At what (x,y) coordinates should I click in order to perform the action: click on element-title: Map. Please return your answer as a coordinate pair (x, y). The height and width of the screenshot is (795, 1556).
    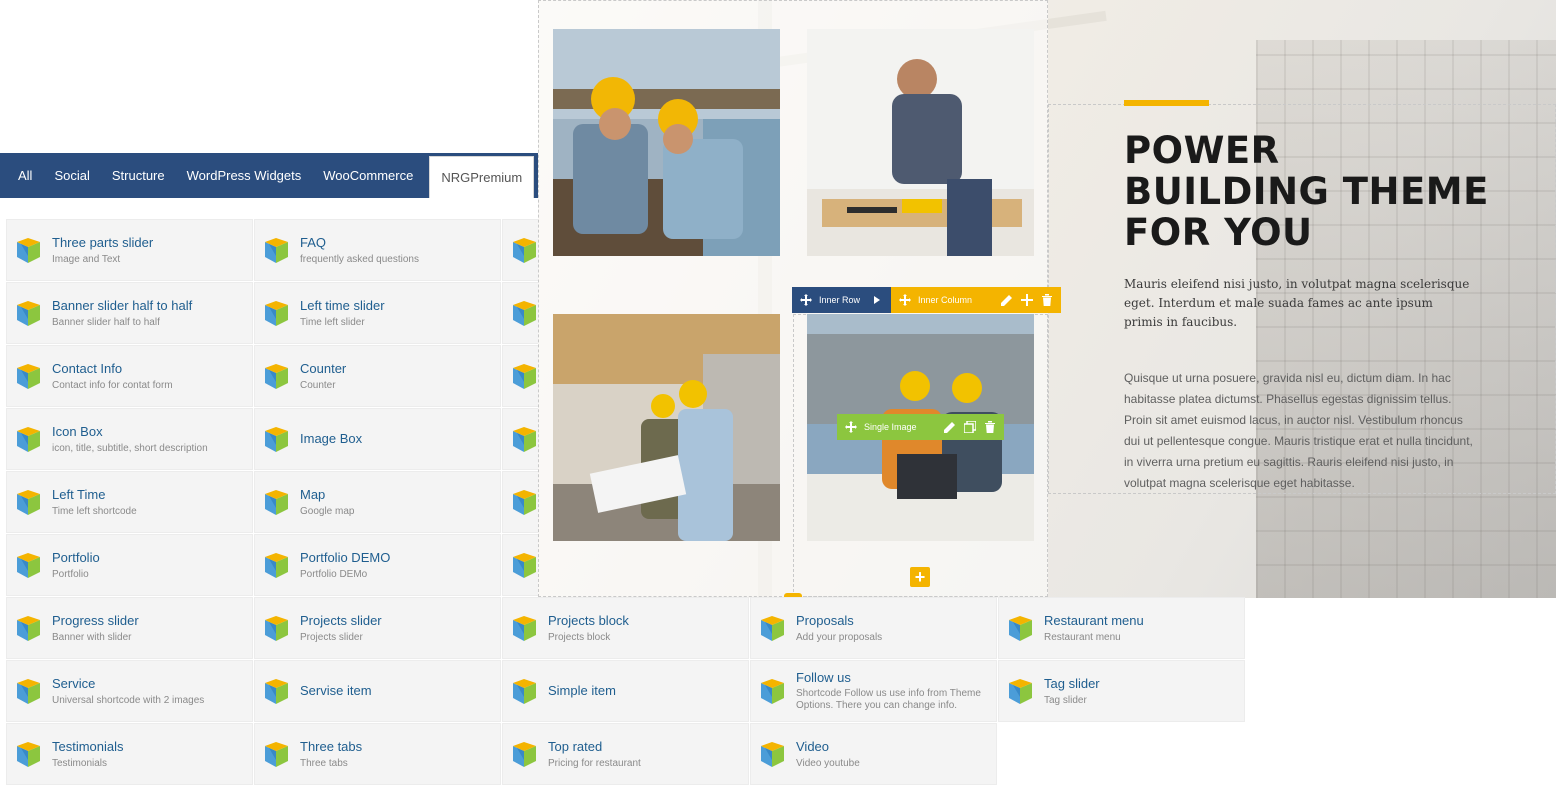
    Looking at the image, I should click on (313, 494).